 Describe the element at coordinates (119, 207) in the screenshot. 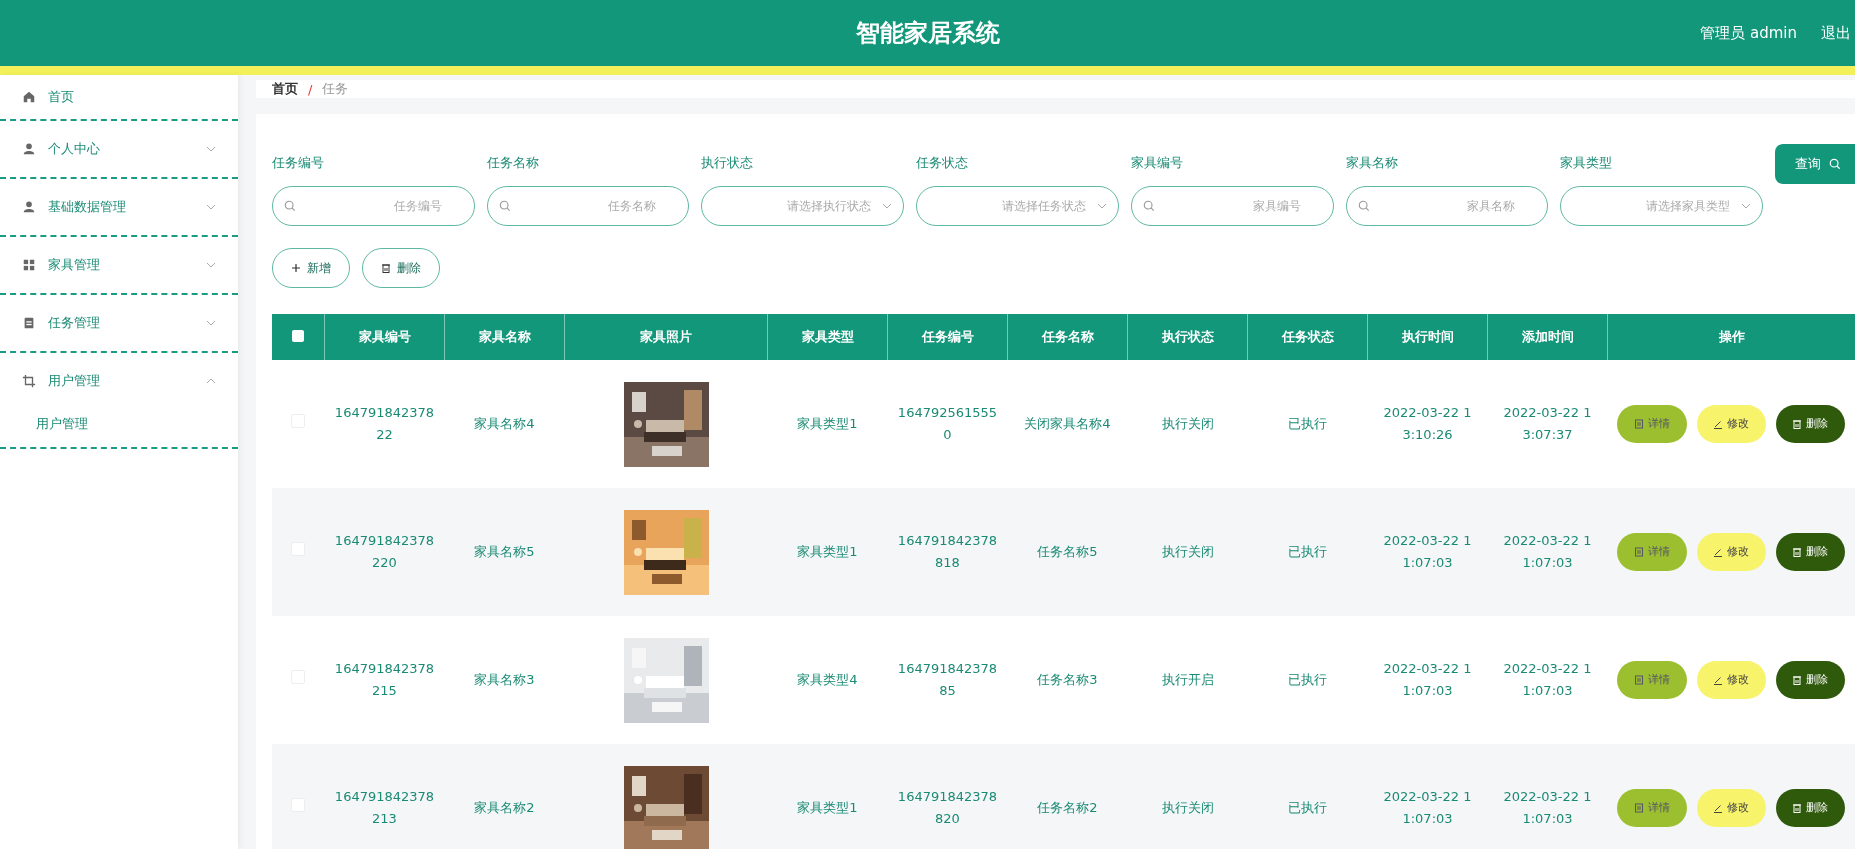

I see `sidebar-item: 基础数据管理` at that location.